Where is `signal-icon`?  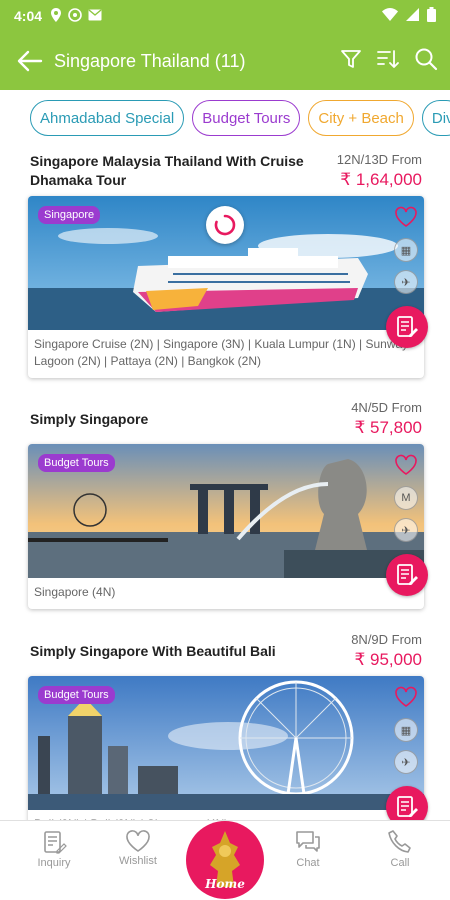
signal-icon is located at coordinates (412, 16).